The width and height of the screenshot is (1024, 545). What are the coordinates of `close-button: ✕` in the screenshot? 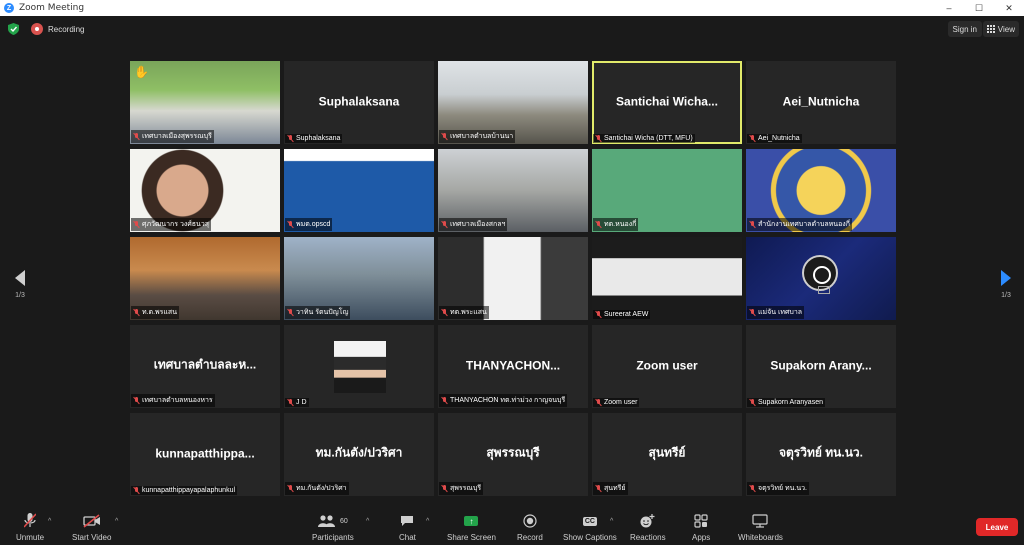 It's located at (1009, 8).